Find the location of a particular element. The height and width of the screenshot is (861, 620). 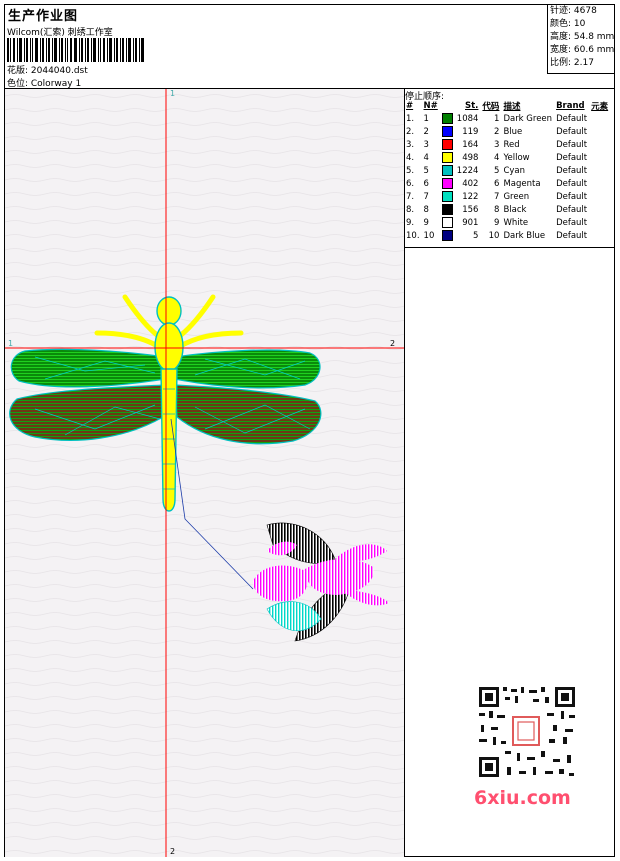

qr-code is located at coordinates (525, 732).